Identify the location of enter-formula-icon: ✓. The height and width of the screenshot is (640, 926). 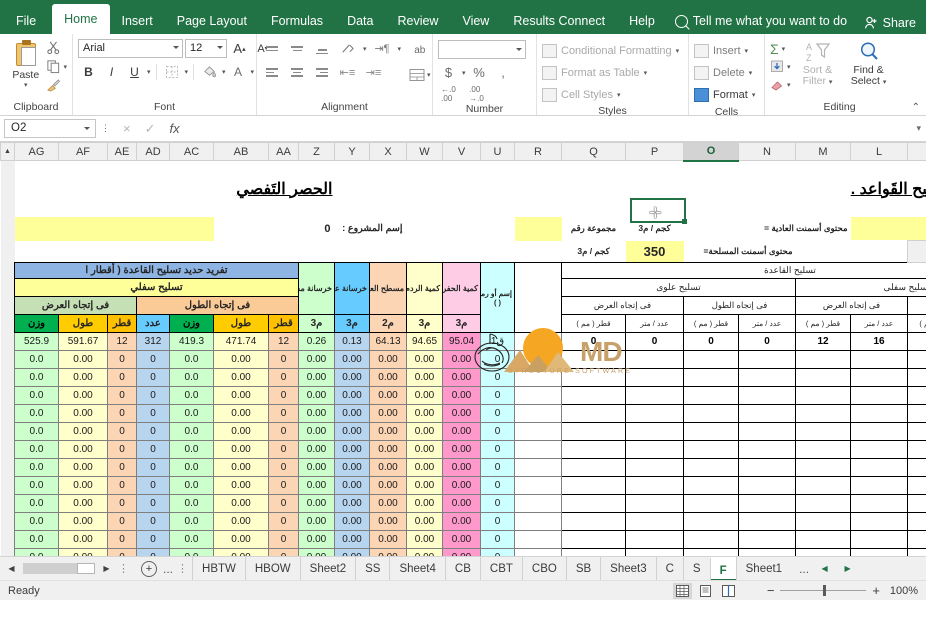
(150, 129).